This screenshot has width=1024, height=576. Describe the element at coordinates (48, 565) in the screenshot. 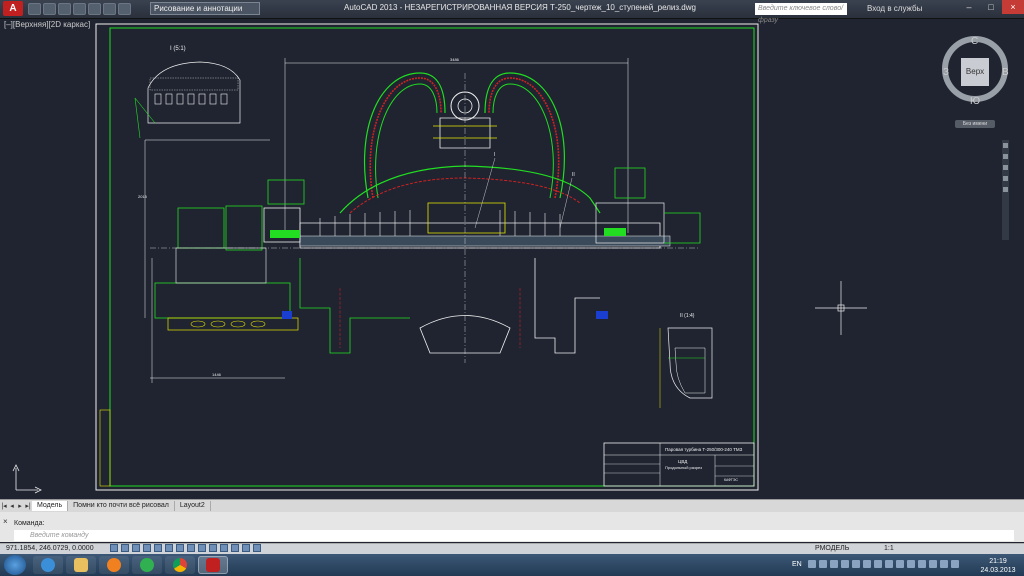

I see `internet-explorer-icon` at that location.